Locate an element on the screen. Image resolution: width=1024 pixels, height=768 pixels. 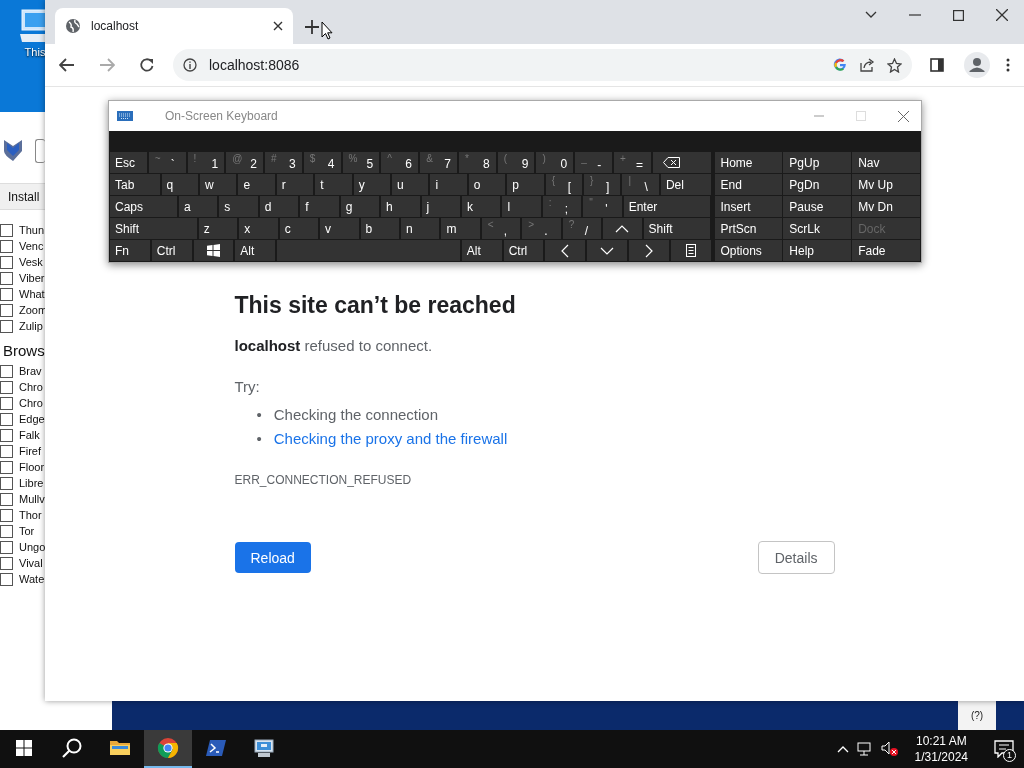
chevron-down-key is located at coordinates (607, 250).